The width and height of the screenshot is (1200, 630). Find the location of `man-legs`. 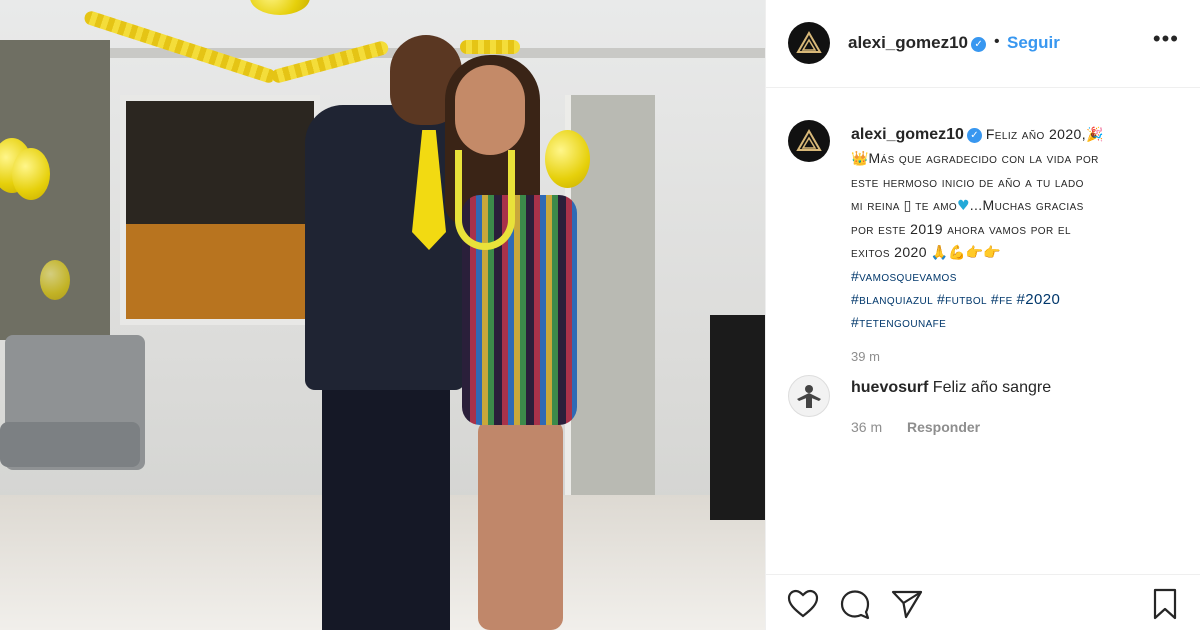

man-legs is located at coordinates (386, 505).